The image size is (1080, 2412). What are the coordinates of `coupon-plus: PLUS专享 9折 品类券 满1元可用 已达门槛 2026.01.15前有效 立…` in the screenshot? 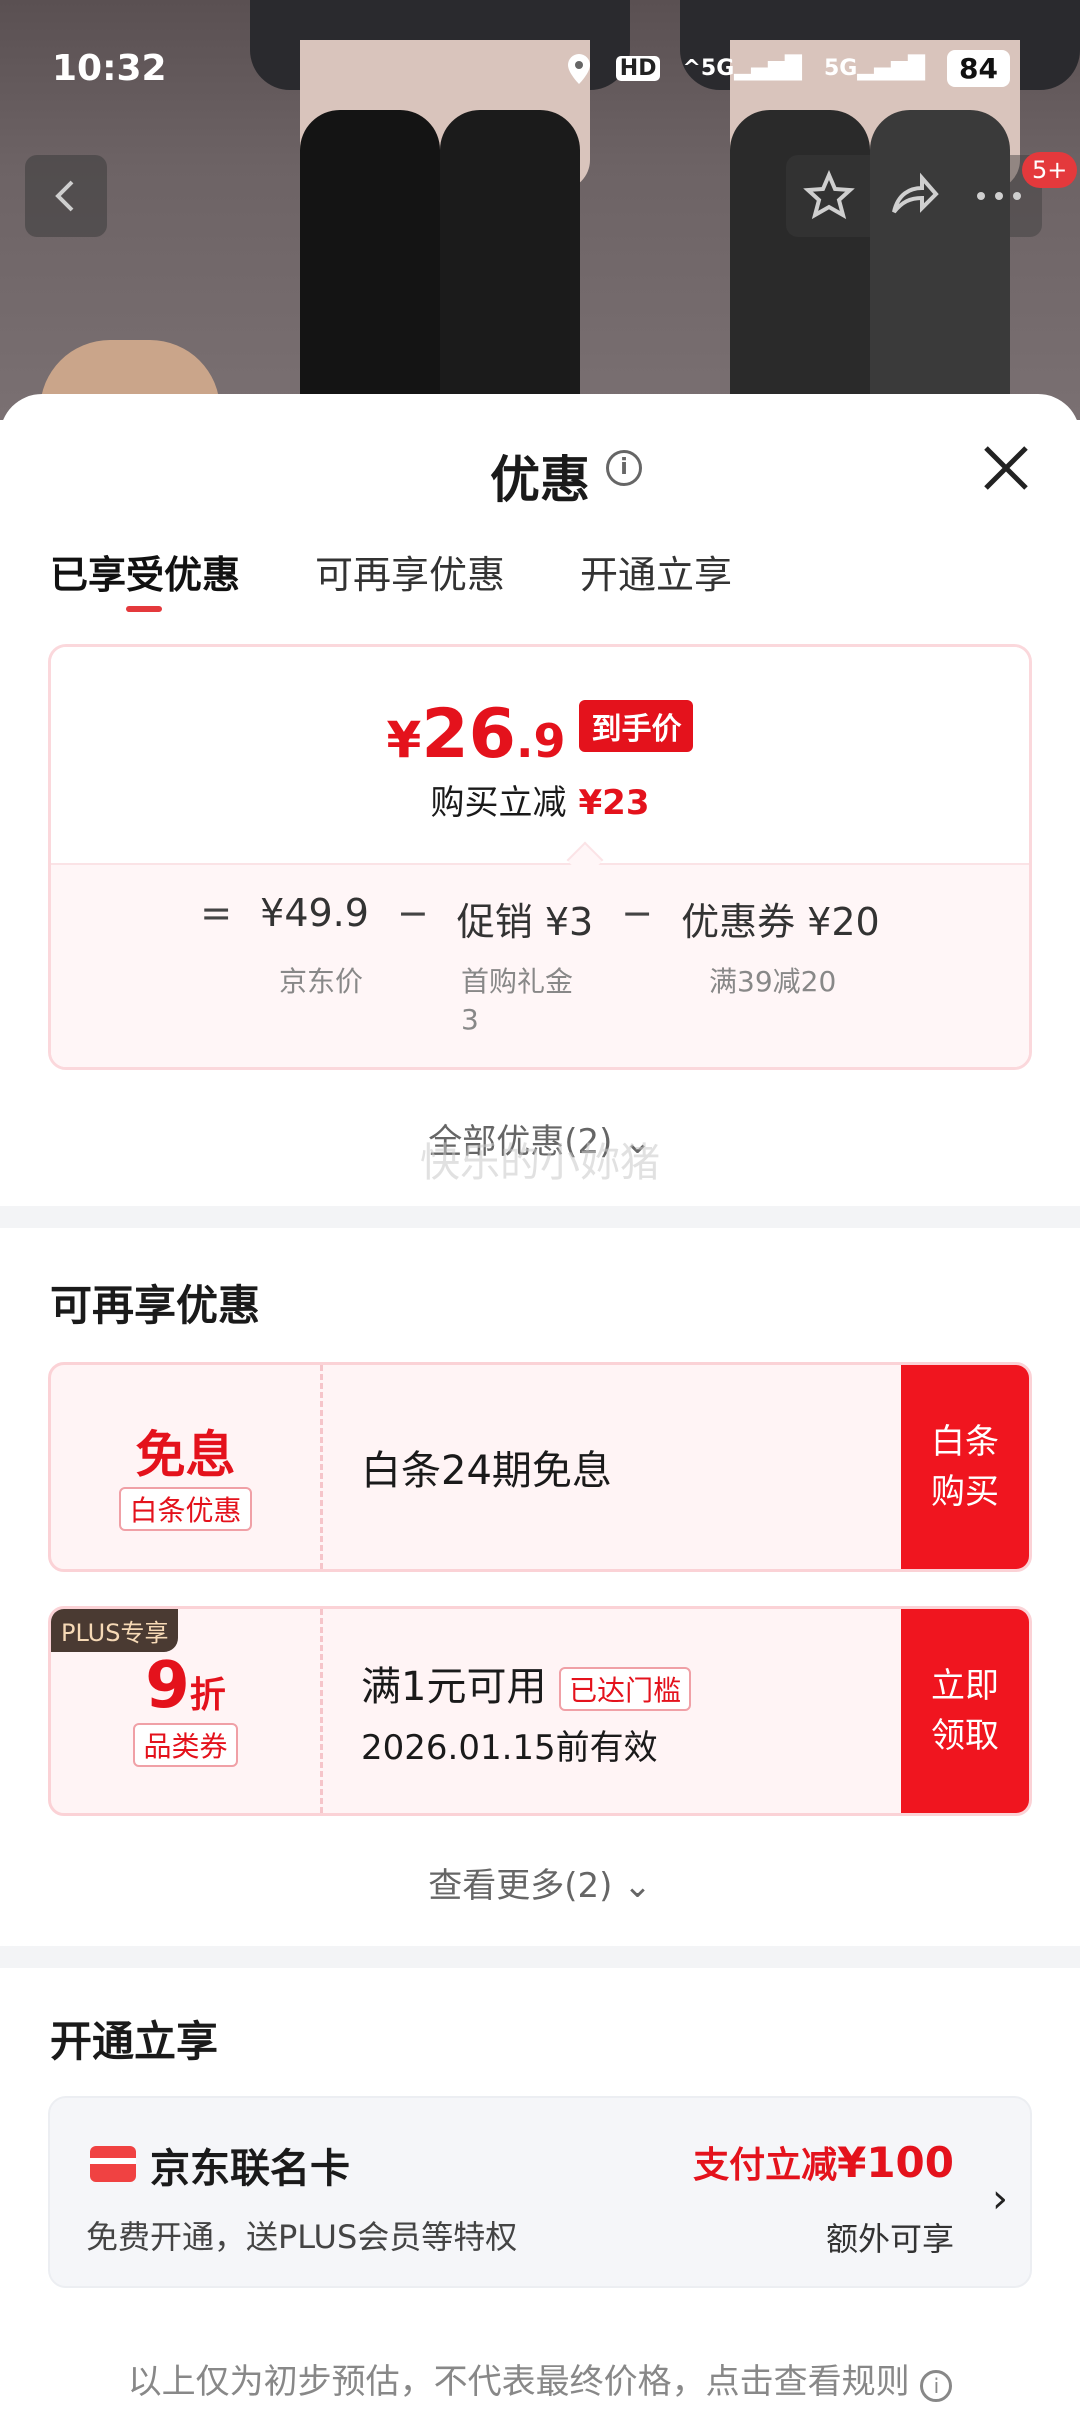 It's located at (540, 1711).